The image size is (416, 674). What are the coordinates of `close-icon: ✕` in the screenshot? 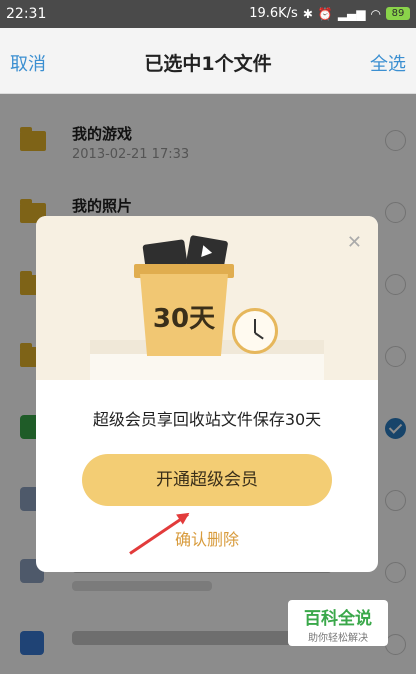 It's located at (354, 242).